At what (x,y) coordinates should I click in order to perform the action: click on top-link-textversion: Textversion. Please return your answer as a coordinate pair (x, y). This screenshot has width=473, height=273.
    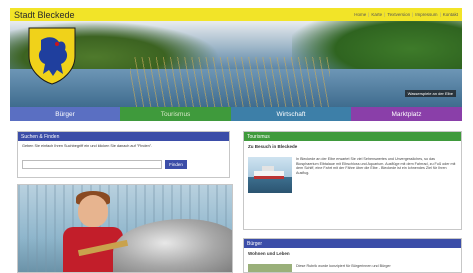
    Looking at the image, I should click on (398, 14).